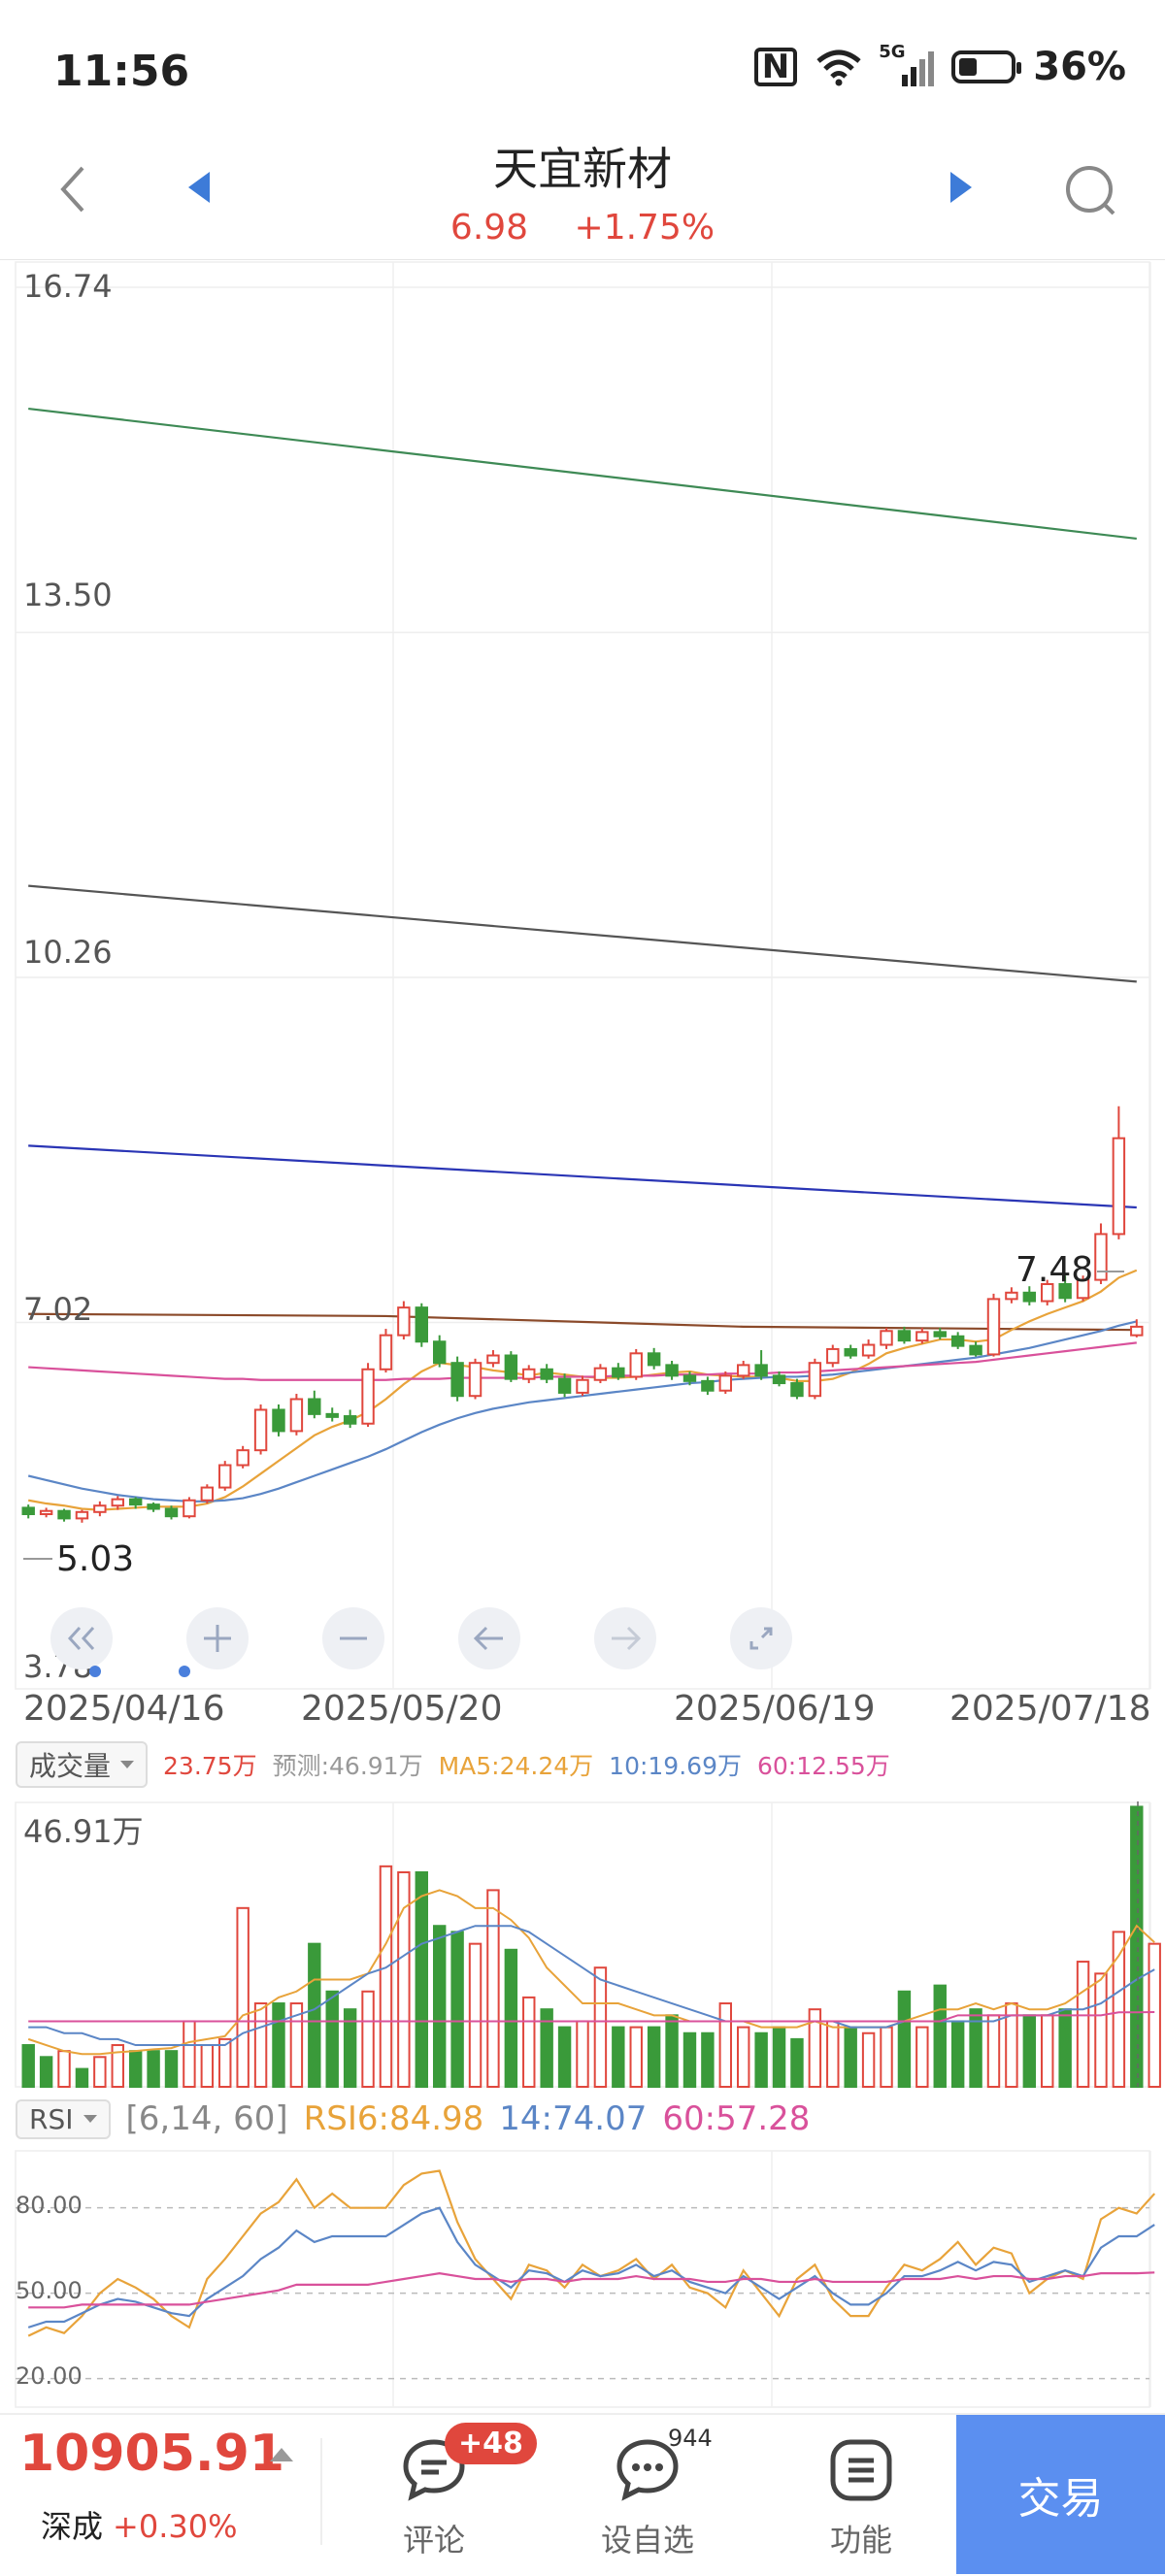 This screenshot has width=1165, height=2576. I want to click on y-tick-label: 7.02, so click(58, 1309).